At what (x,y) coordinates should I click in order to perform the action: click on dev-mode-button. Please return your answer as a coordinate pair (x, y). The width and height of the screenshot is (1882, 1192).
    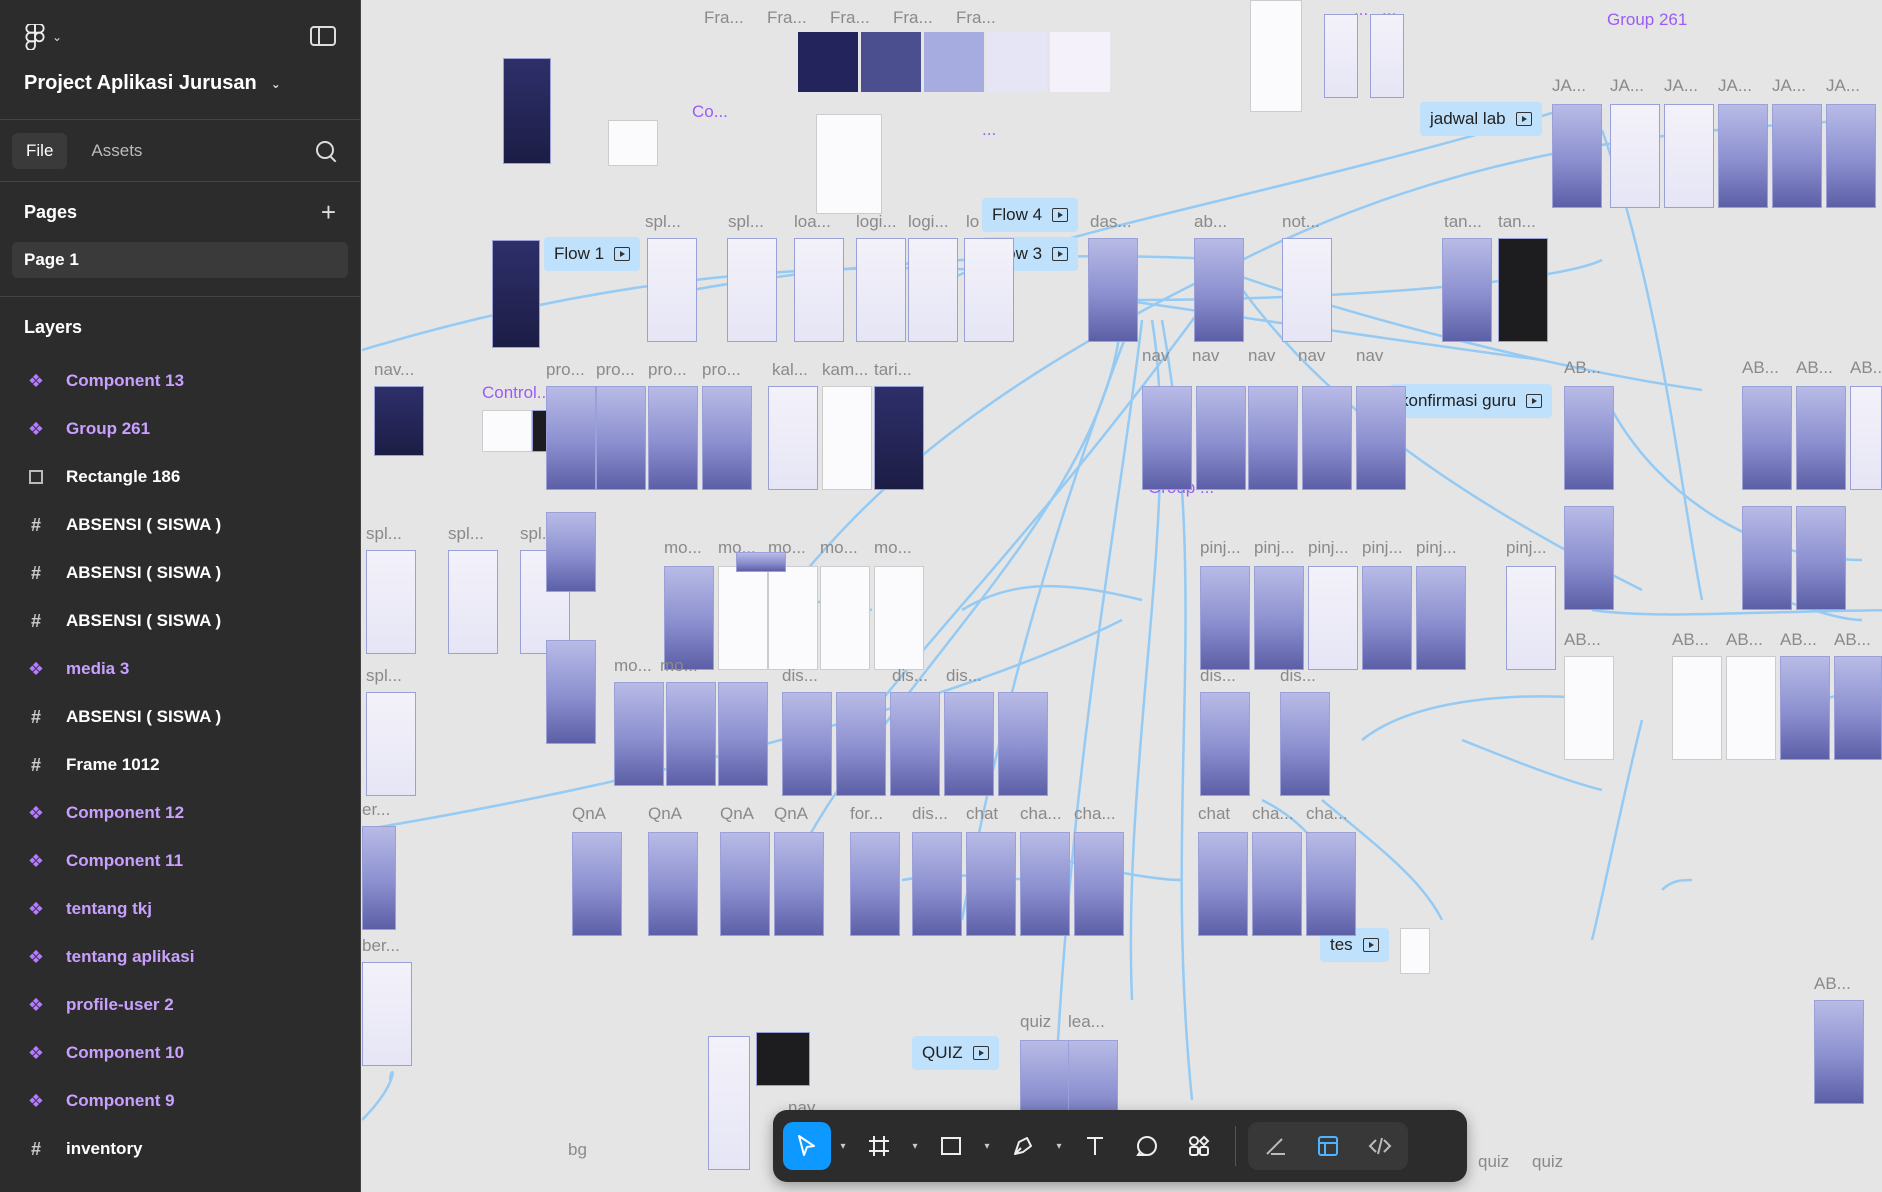
    Looking at the image, I should click on (1380, 1146).